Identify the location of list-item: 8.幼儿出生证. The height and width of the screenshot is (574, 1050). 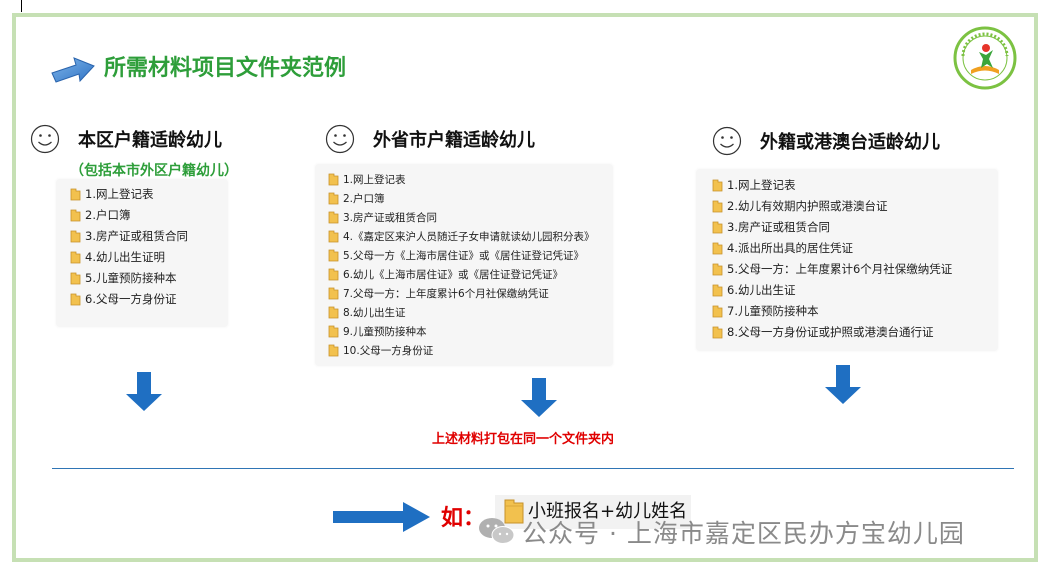
(367, 312).